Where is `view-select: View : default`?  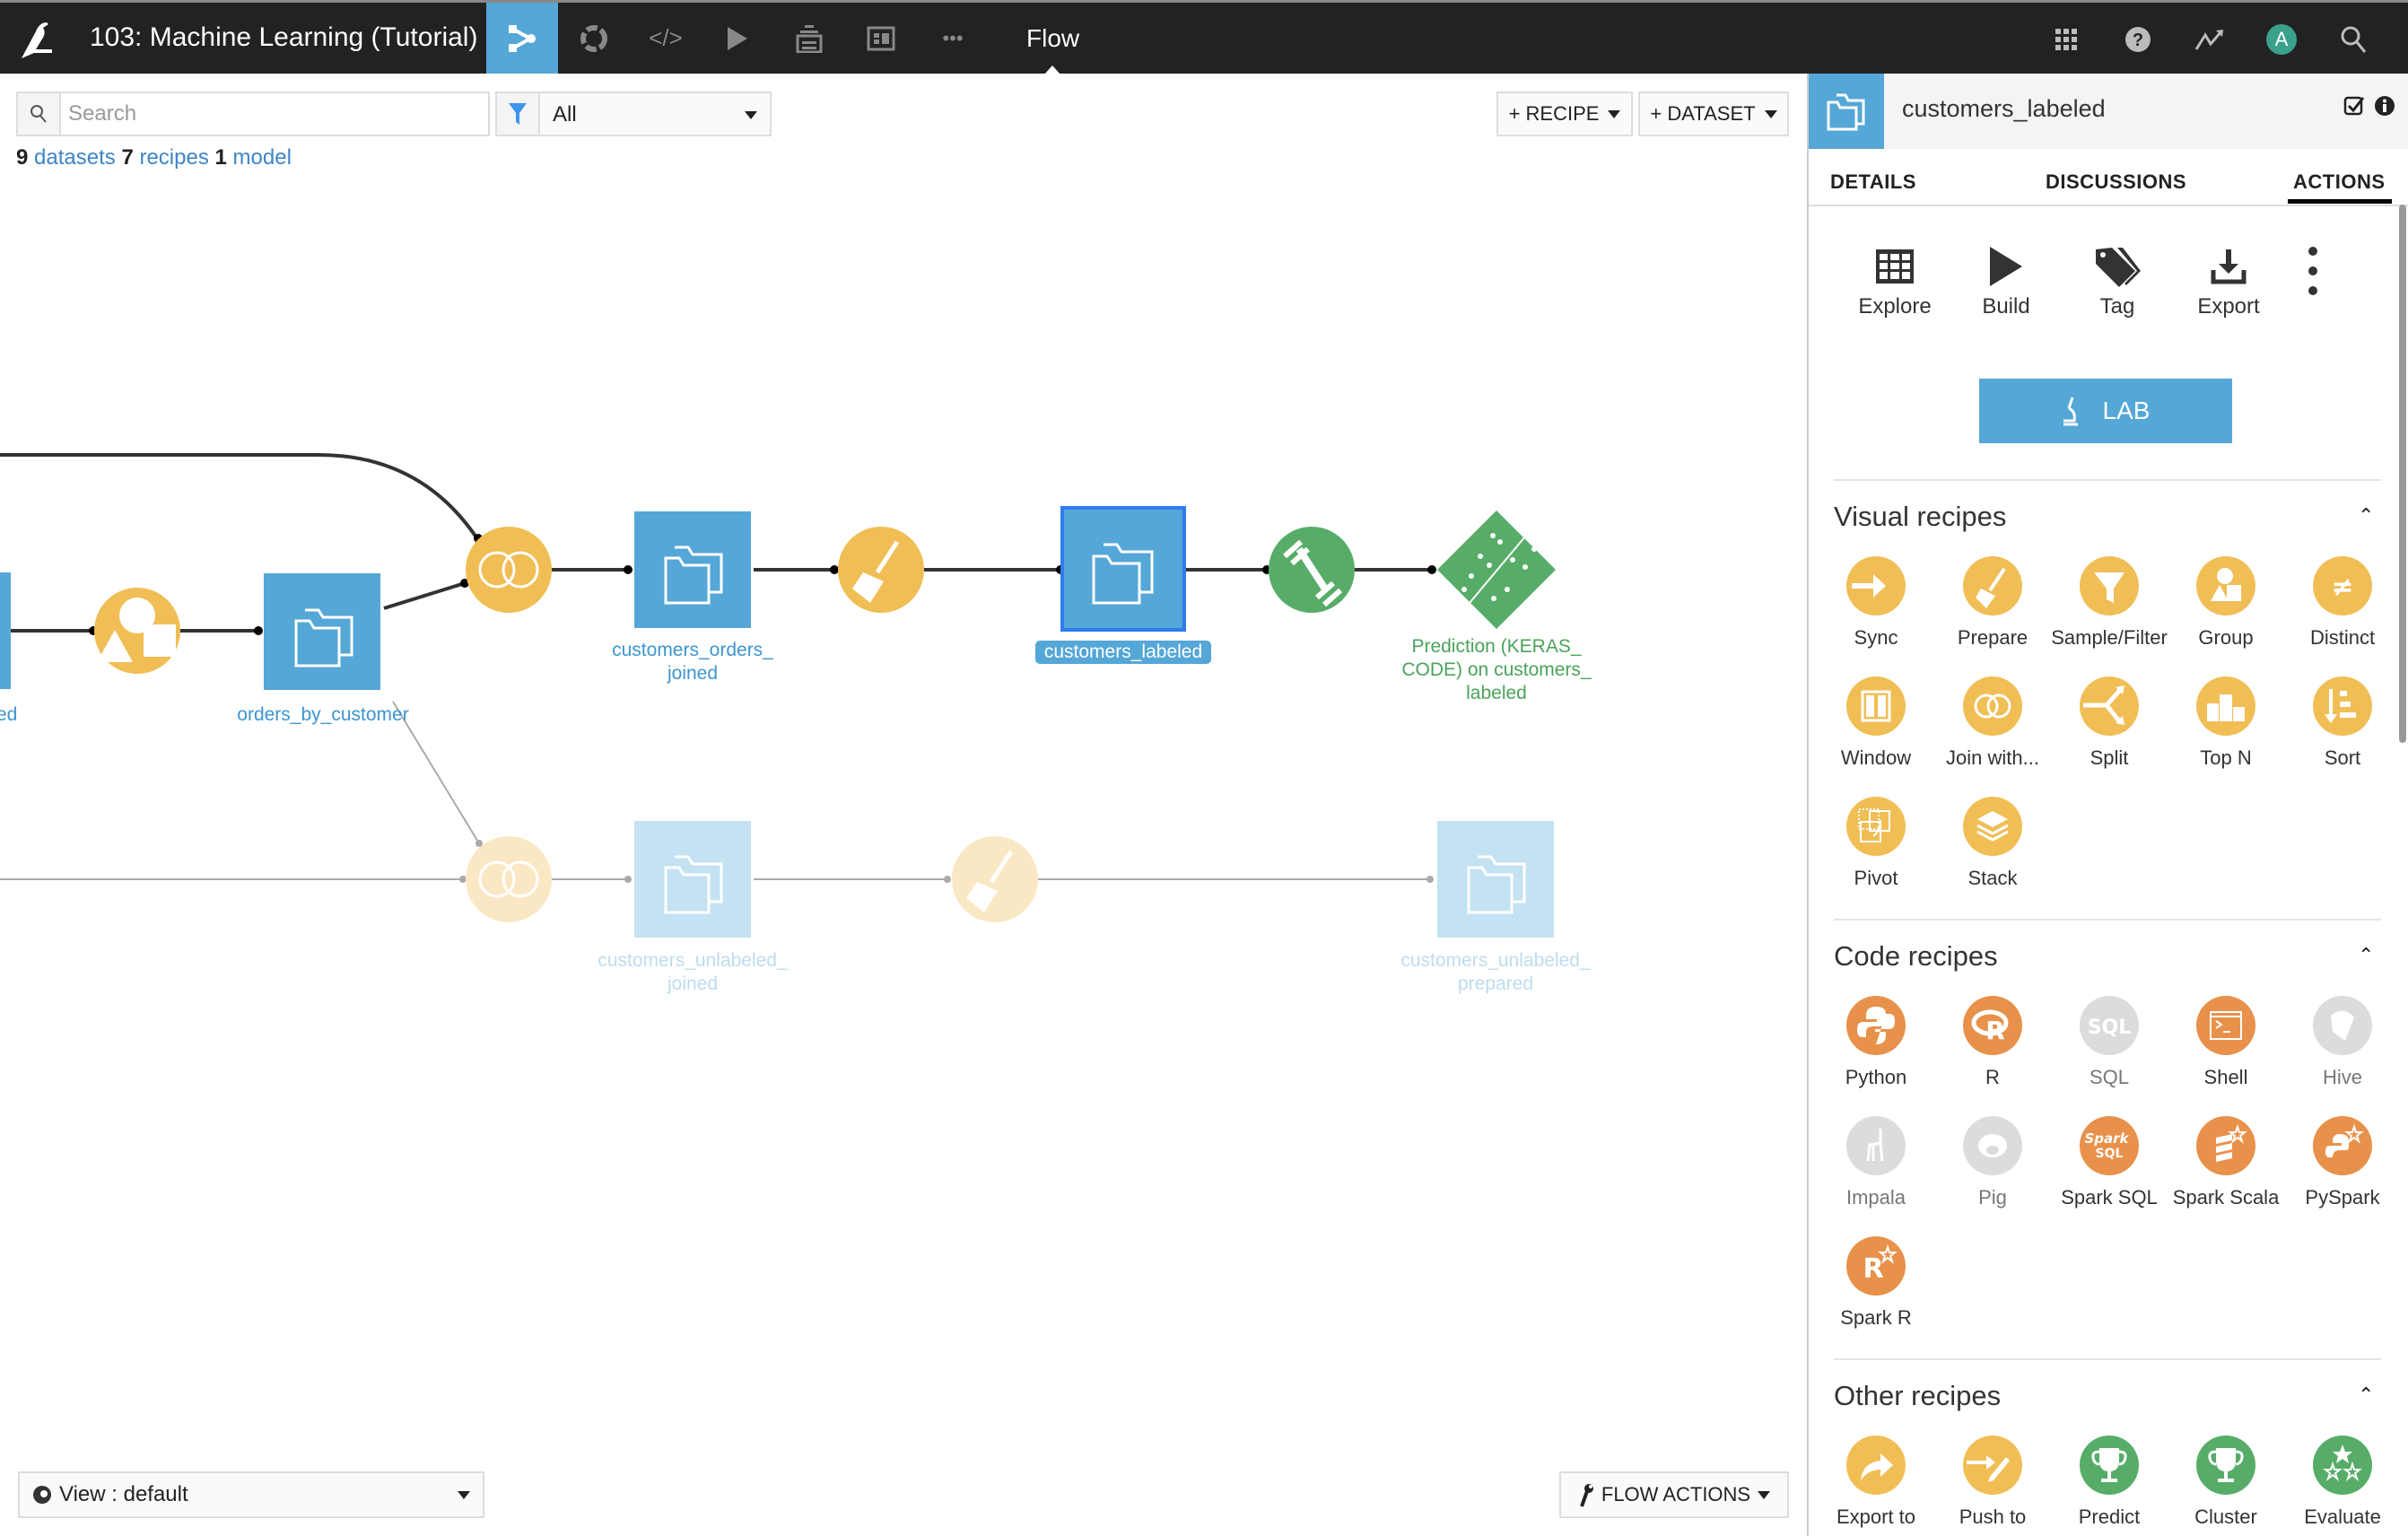 view-select: View : default is located at coordinates (251, 1494).